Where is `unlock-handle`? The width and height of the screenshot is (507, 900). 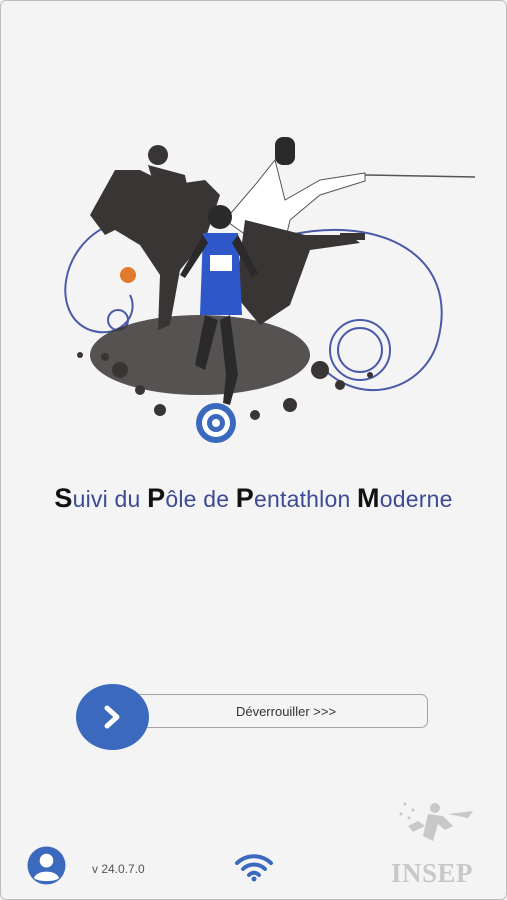
unlock-handle is located at coordinates (112, 717).